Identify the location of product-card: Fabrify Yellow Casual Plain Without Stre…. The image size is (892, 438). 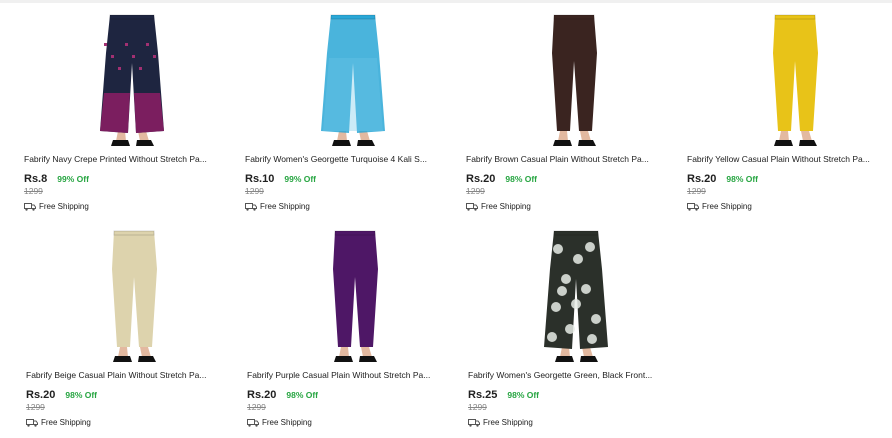
(788, 109).